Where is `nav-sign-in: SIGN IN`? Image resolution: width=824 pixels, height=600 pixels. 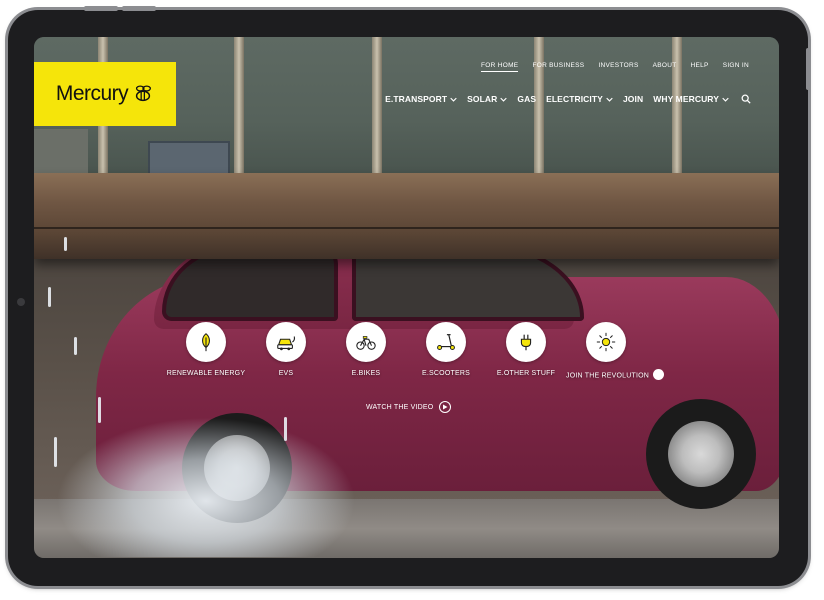
nav-sign-in: SIGN IN is located at coordinates (736, 67).